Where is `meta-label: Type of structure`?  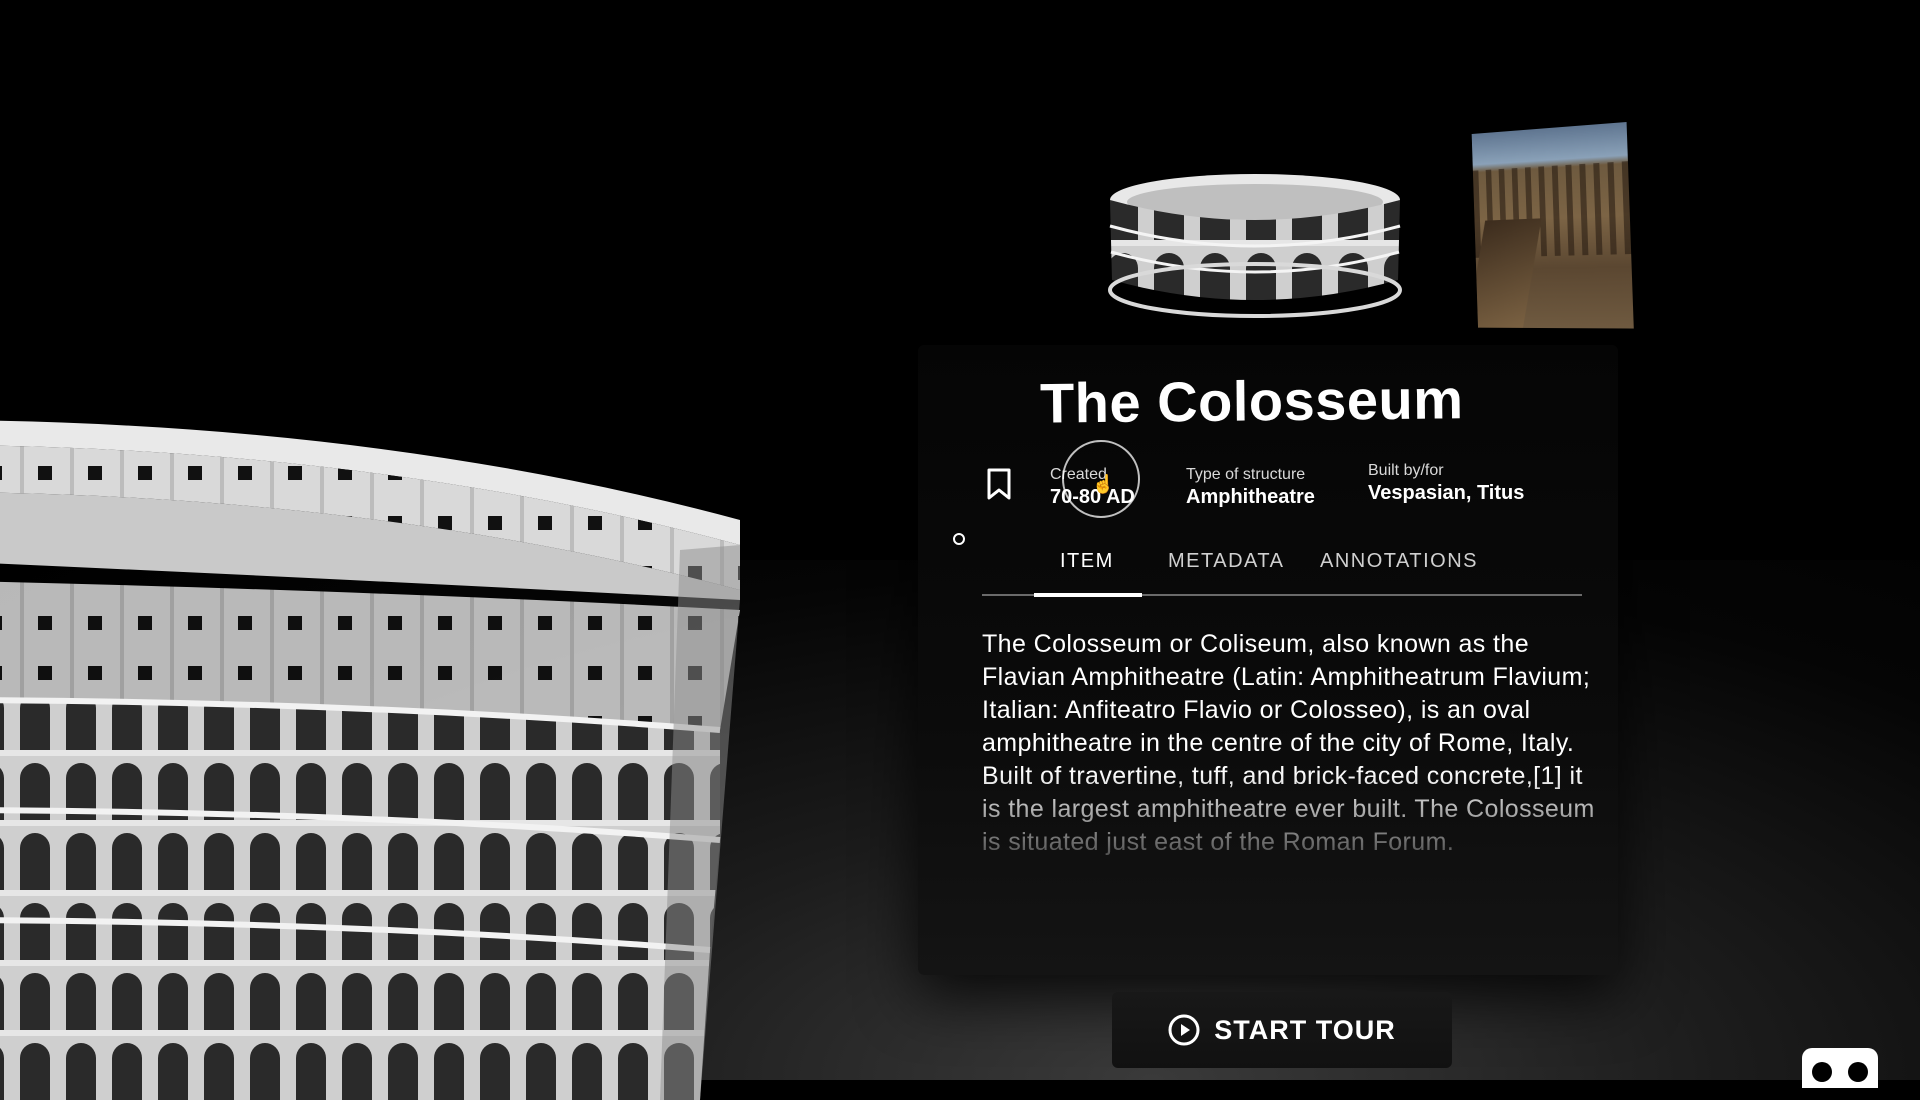 meta-label: Type of structure is located at coordinates (1246, 474).